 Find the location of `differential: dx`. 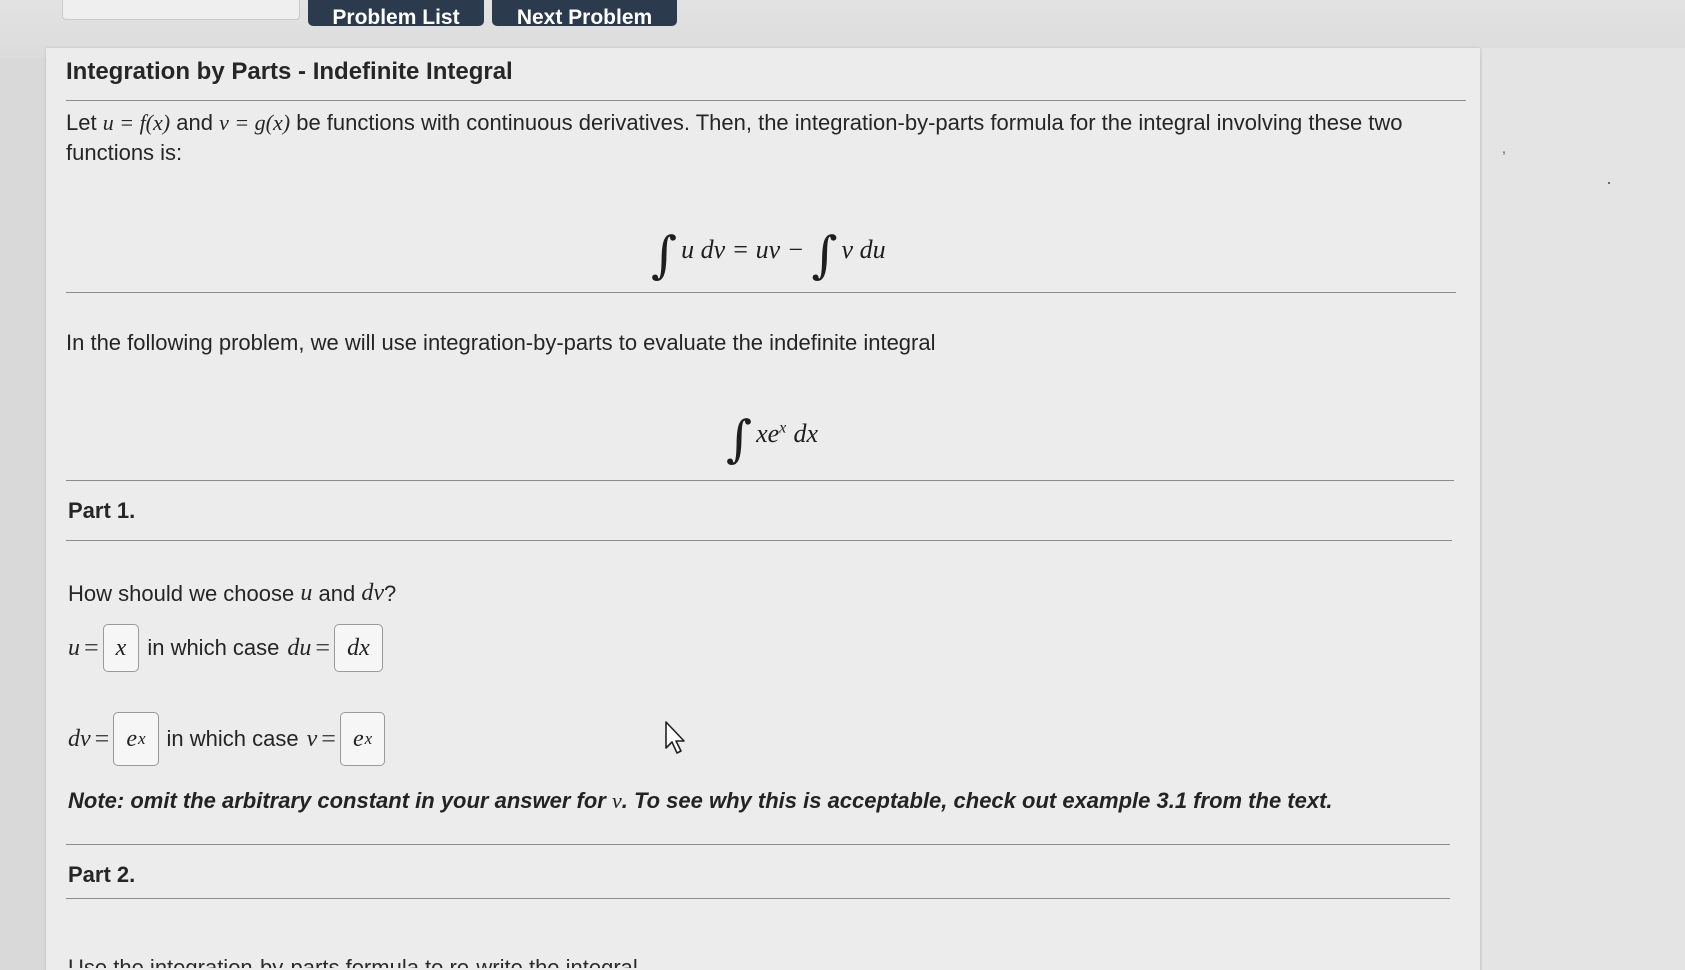

differential: dx is located at coordinates (806, 433).